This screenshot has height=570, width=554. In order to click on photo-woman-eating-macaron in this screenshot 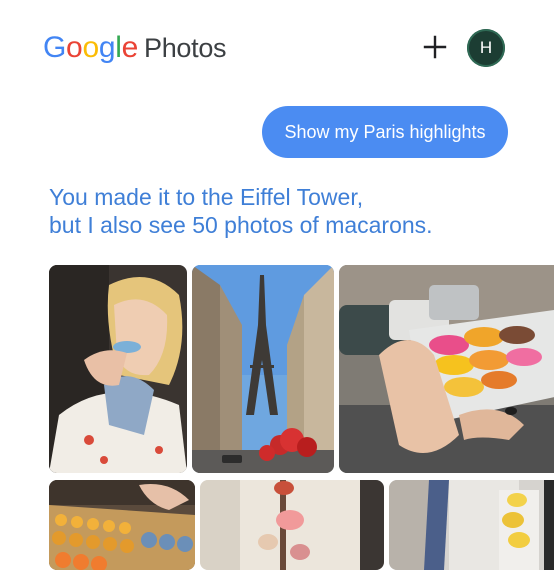, I will do `click(118, 369)`.